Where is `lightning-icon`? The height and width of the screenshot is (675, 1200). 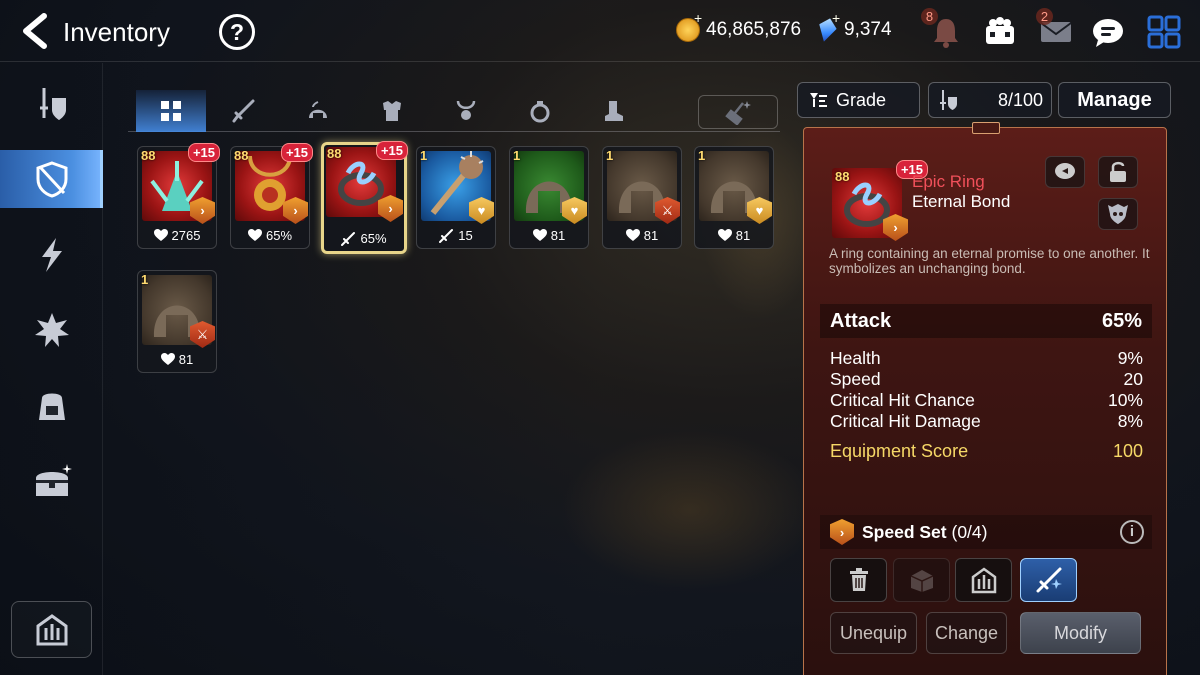
lightning-icon is located at coordinates (51, 255).